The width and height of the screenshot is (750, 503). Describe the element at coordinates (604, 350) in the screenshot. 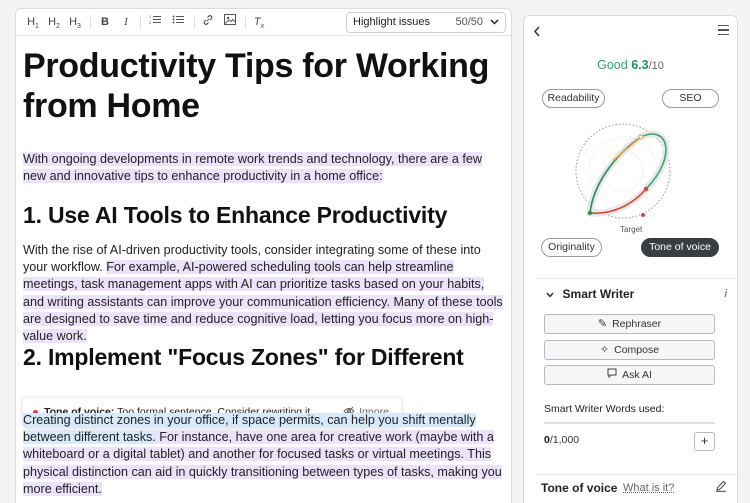

I see `magic-wand-icon: ✧` at that location.